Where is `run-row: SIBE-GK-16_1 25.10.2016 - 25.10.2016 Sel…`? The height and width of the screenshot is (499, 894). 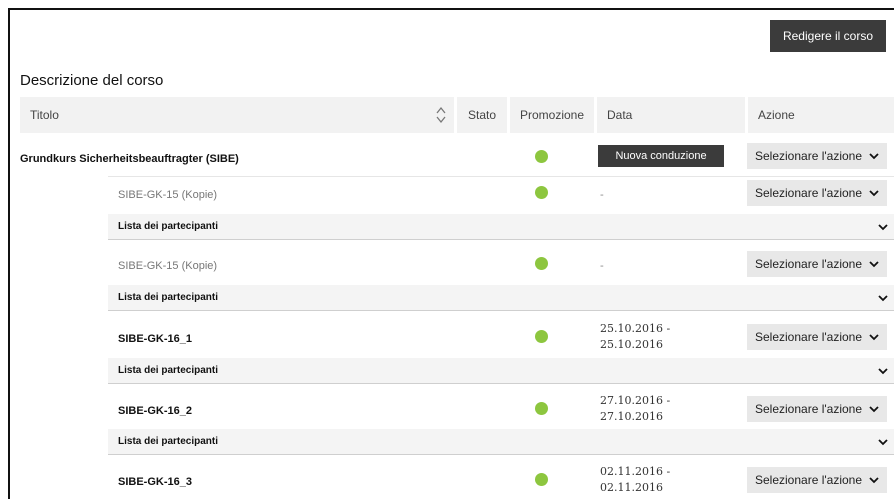
run-row: SIBE-GK-16_1 25.10.2016 - 25.10.2016 Sel… is located at coordinates (452, 337).